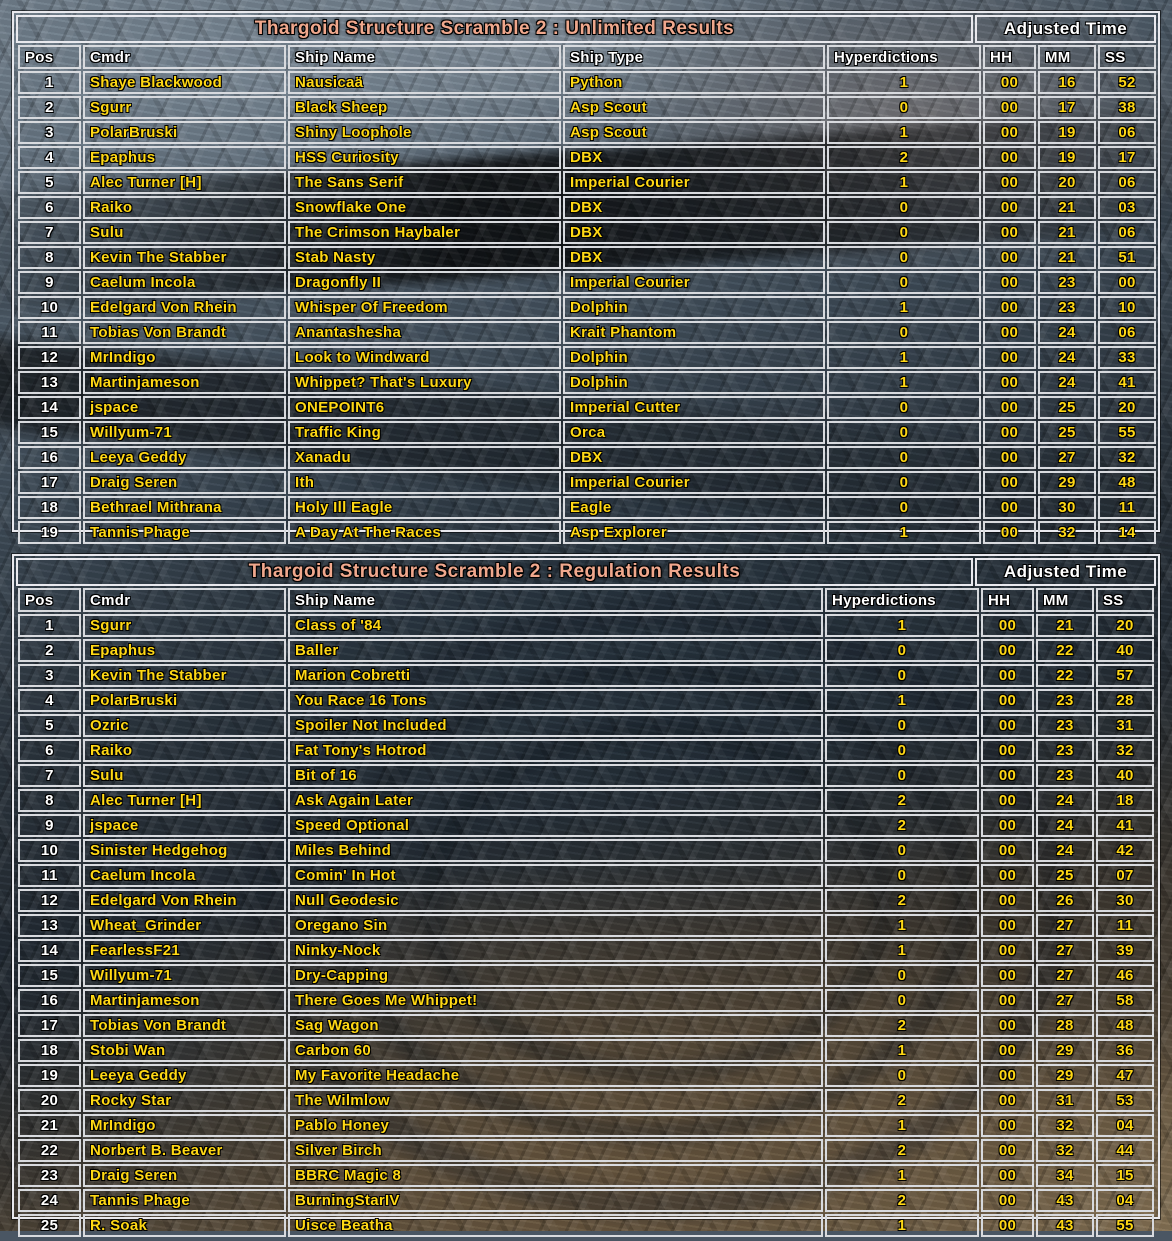  I want to click on table-row: 7 Sulu The Crimson Haybaler DBX 0 00 21 06, so click(587, 232).